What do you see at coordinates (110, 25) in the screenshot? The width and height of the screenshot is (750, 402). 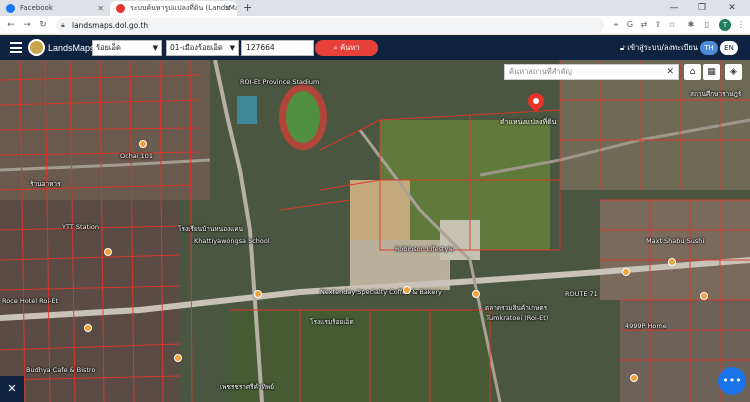 I see `url-text: landsmaps.dol.go.th` at bounding box center [110, 25].